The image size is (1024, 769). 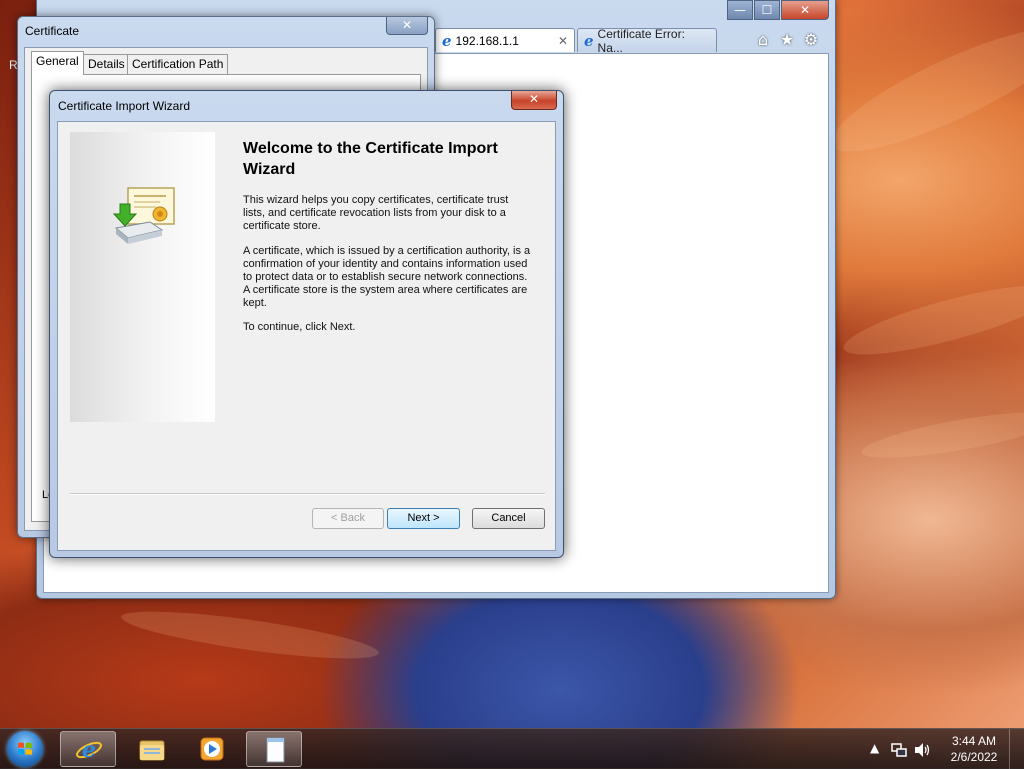 I want to click on wizard-side-banner, so click(x=142, y=277).